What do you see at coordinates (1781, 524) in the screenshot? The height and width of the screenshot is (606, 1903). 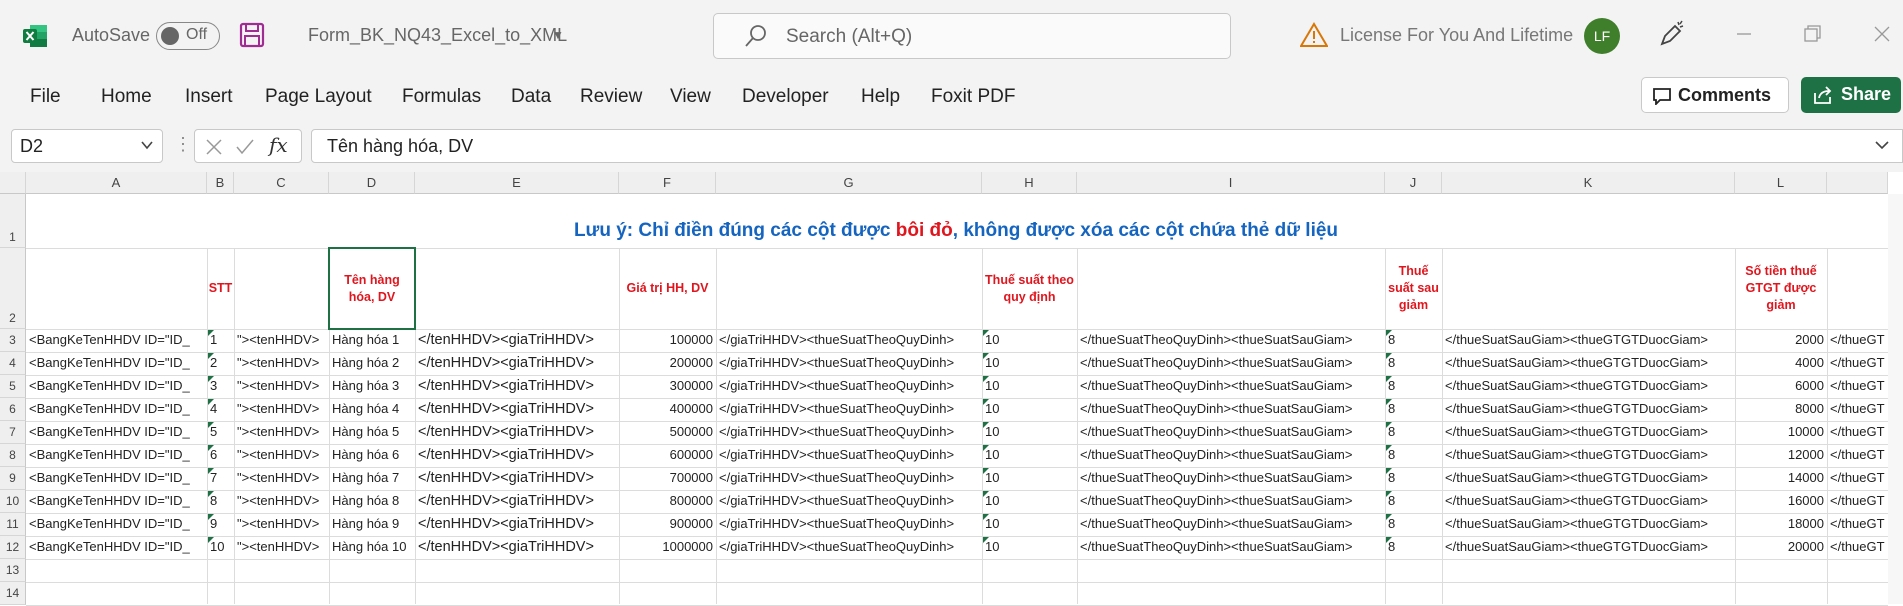 I see `cell-reduced-vat: 18000` at bounding box center [1781, 524].